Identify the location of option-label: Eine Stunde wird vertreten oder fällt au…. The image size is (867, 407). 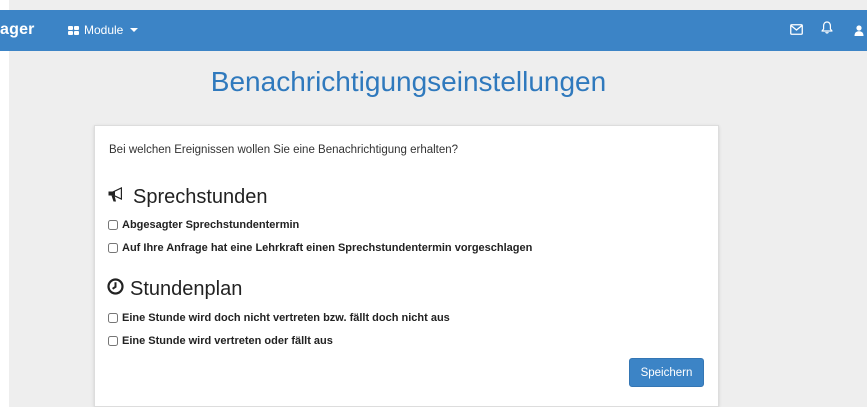
(227, 341).